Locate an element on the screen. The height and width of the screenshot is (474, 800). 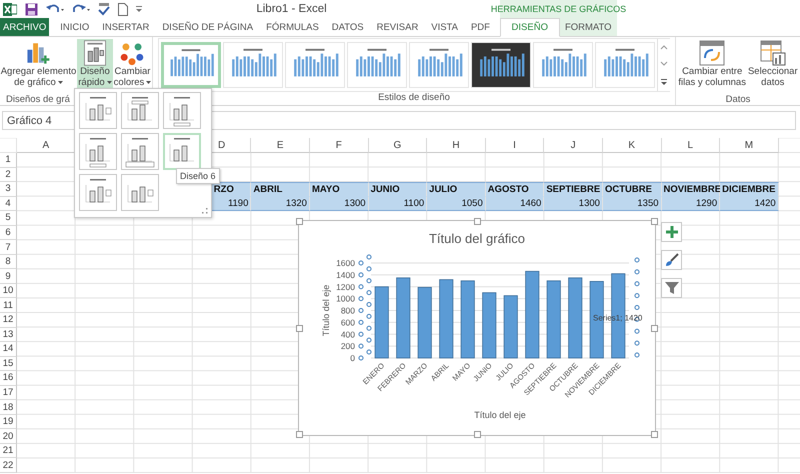
ribbon-tab: INICIO is located at coordinates (75, 27).